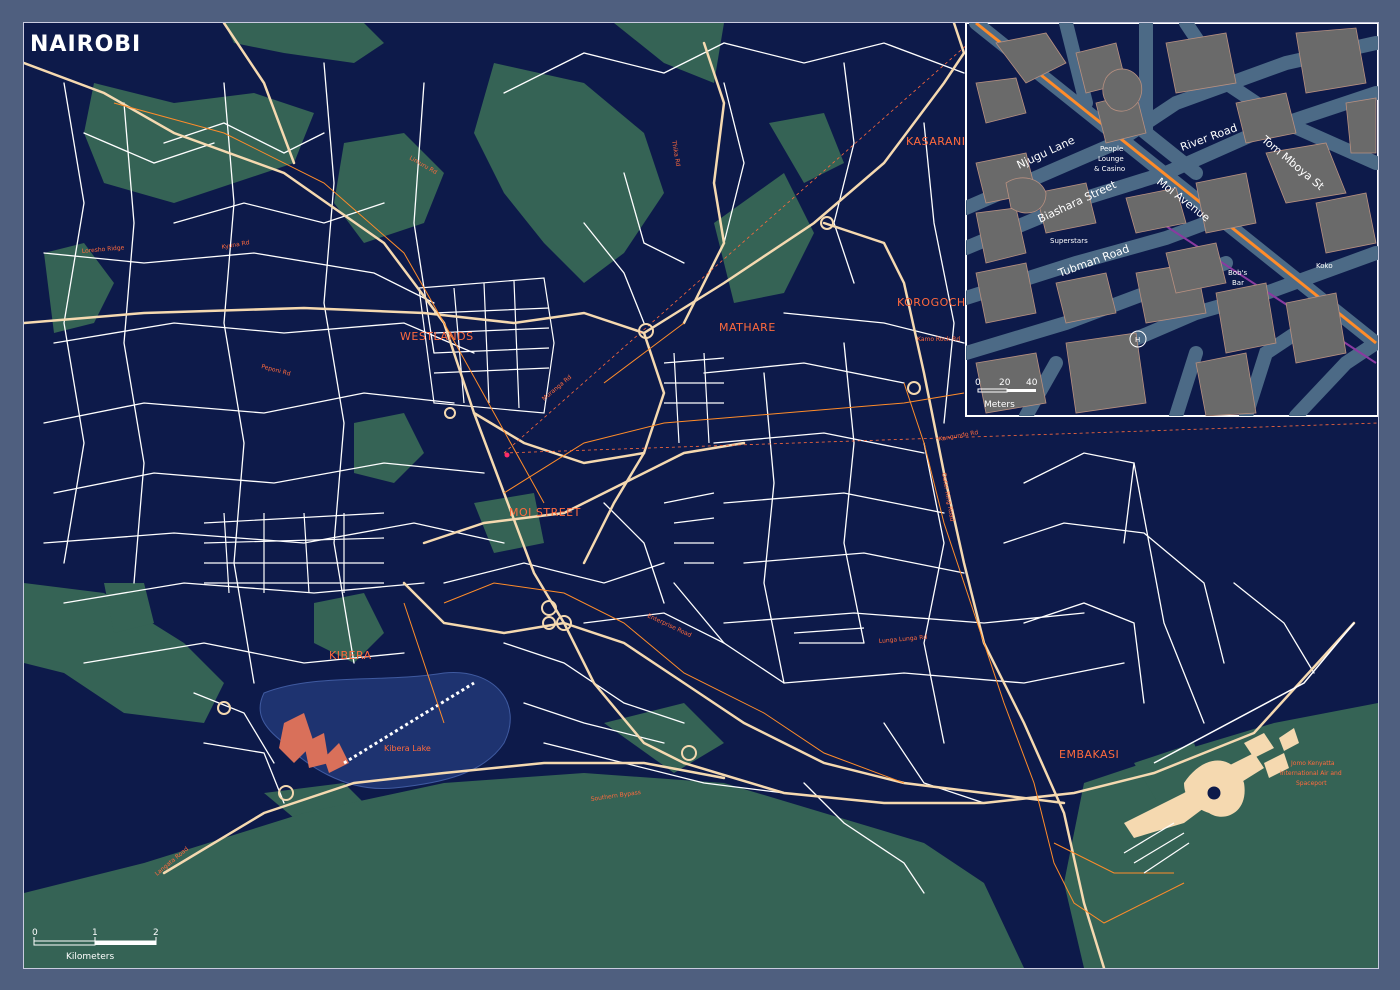 This screenshot has height=990, width=1400. Describe the element at coordinates (1032, 383) in the screenshot. I see `inset-scale-tick-2: 40` at that location.